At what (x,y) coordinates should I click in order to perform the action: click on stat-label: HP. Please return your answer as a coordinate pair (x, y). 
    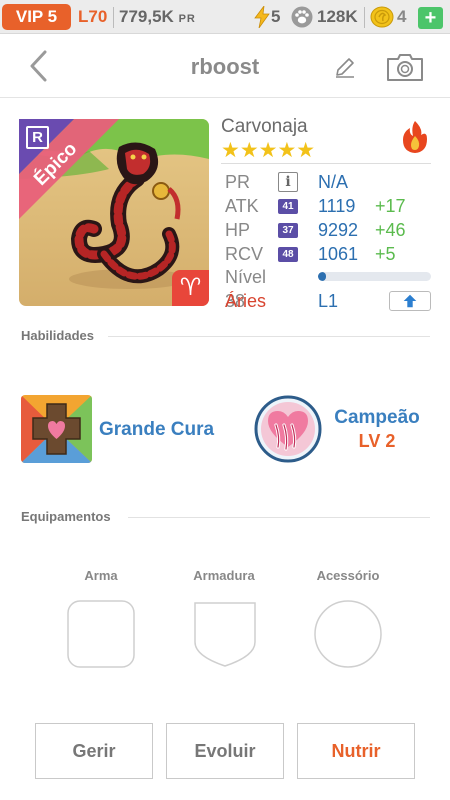
    Looking at the image, I should click on (238, 230).